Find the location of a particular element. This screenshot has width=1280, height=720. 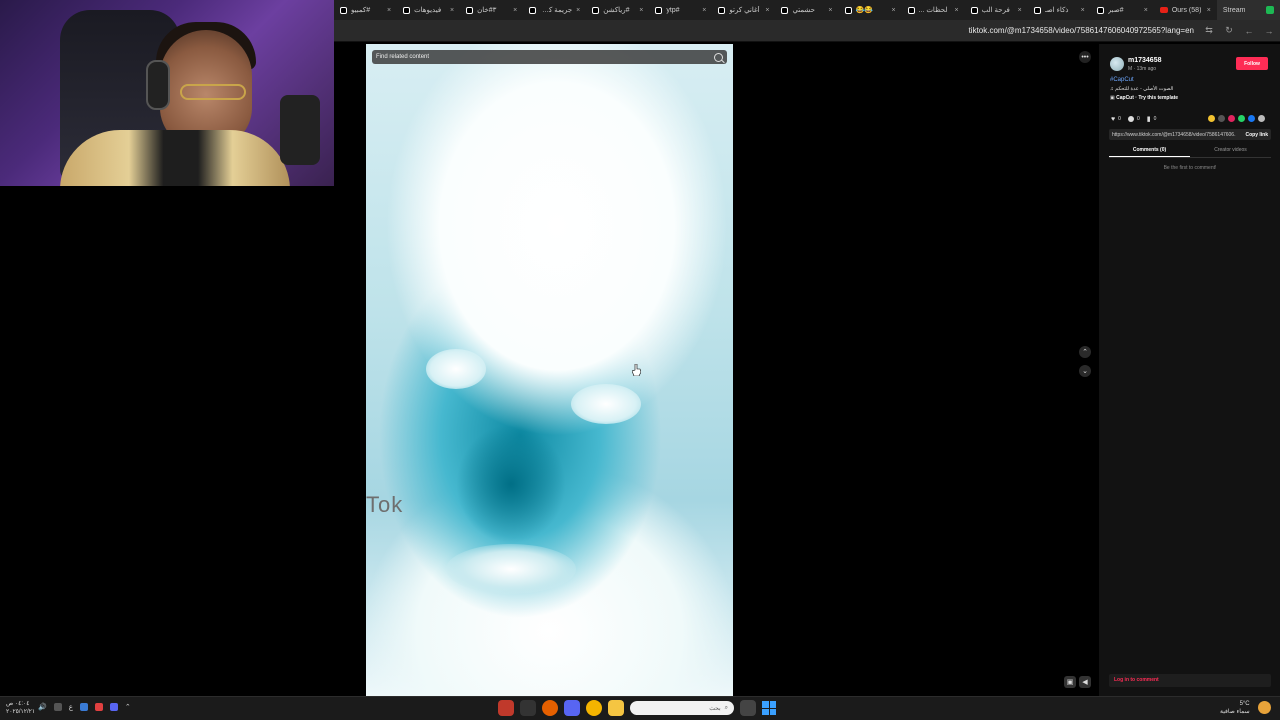

browser-tab: فيديوهات × is located at coordinates (428, 10).